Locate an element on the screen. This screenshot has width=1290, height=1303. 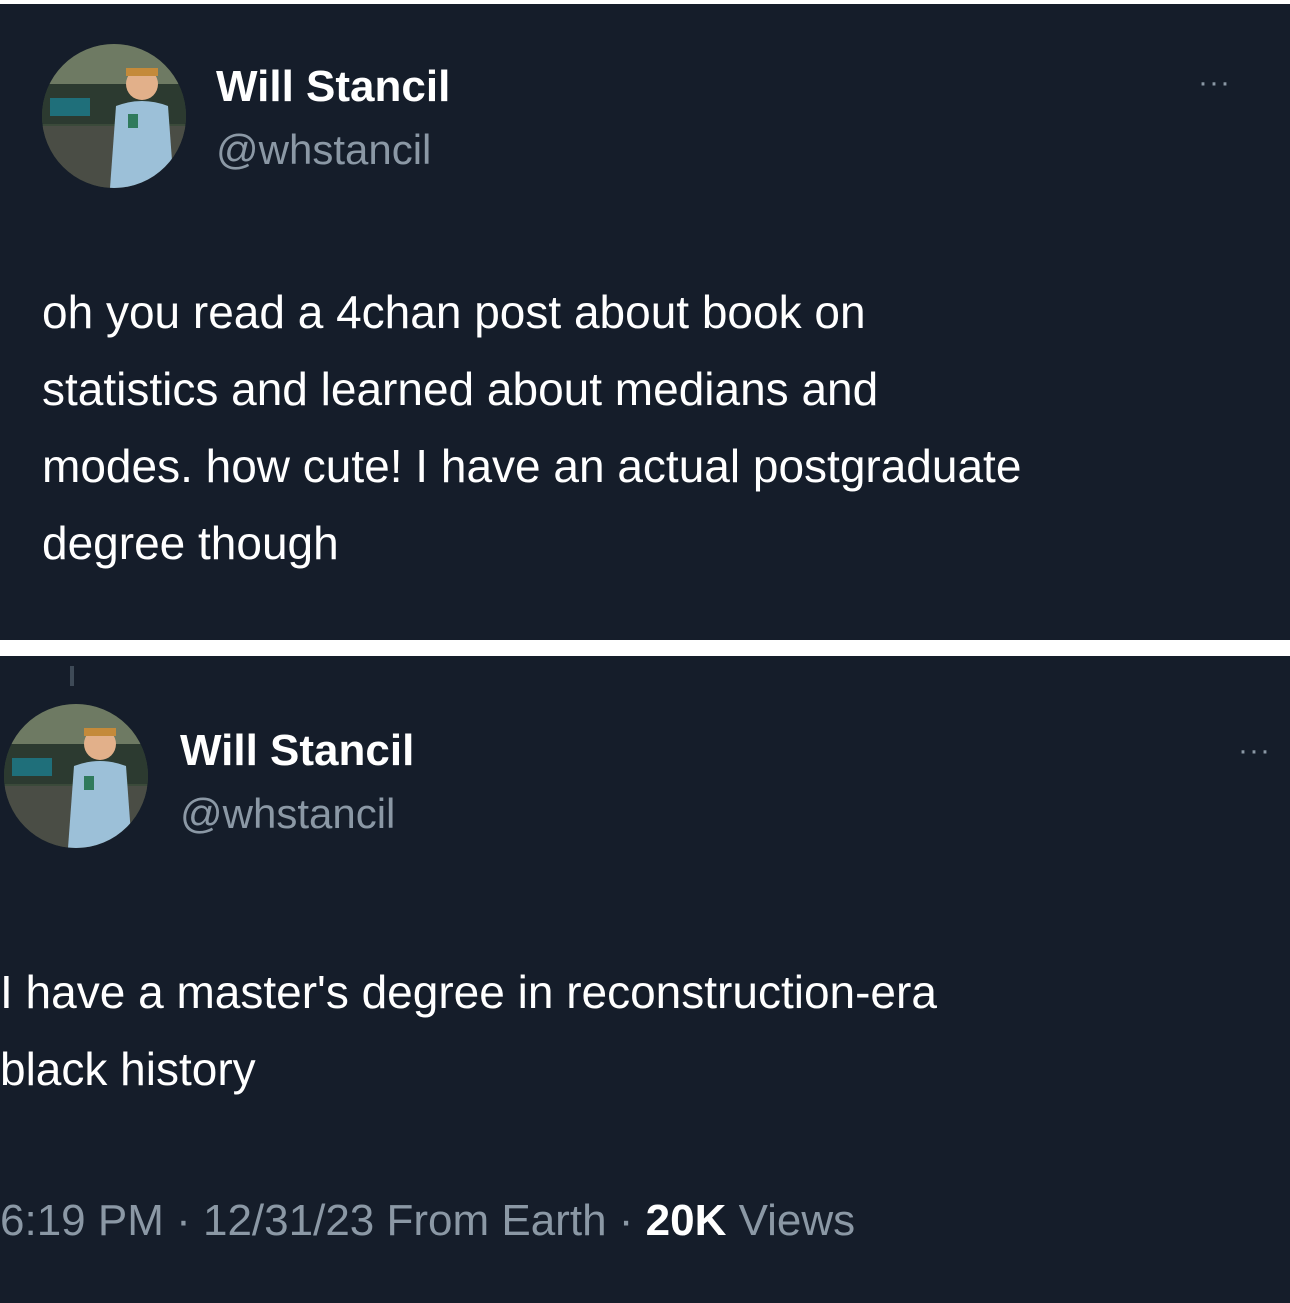
tweet-source: From Earth is located at coordinates (490, 1220).